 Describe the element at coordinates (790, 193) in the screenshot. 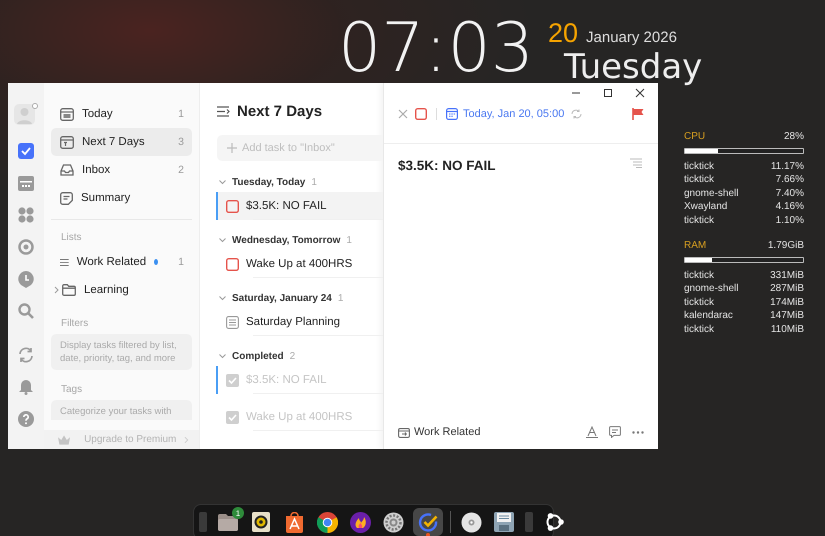

I see `process-value: 7.40%` at that location.